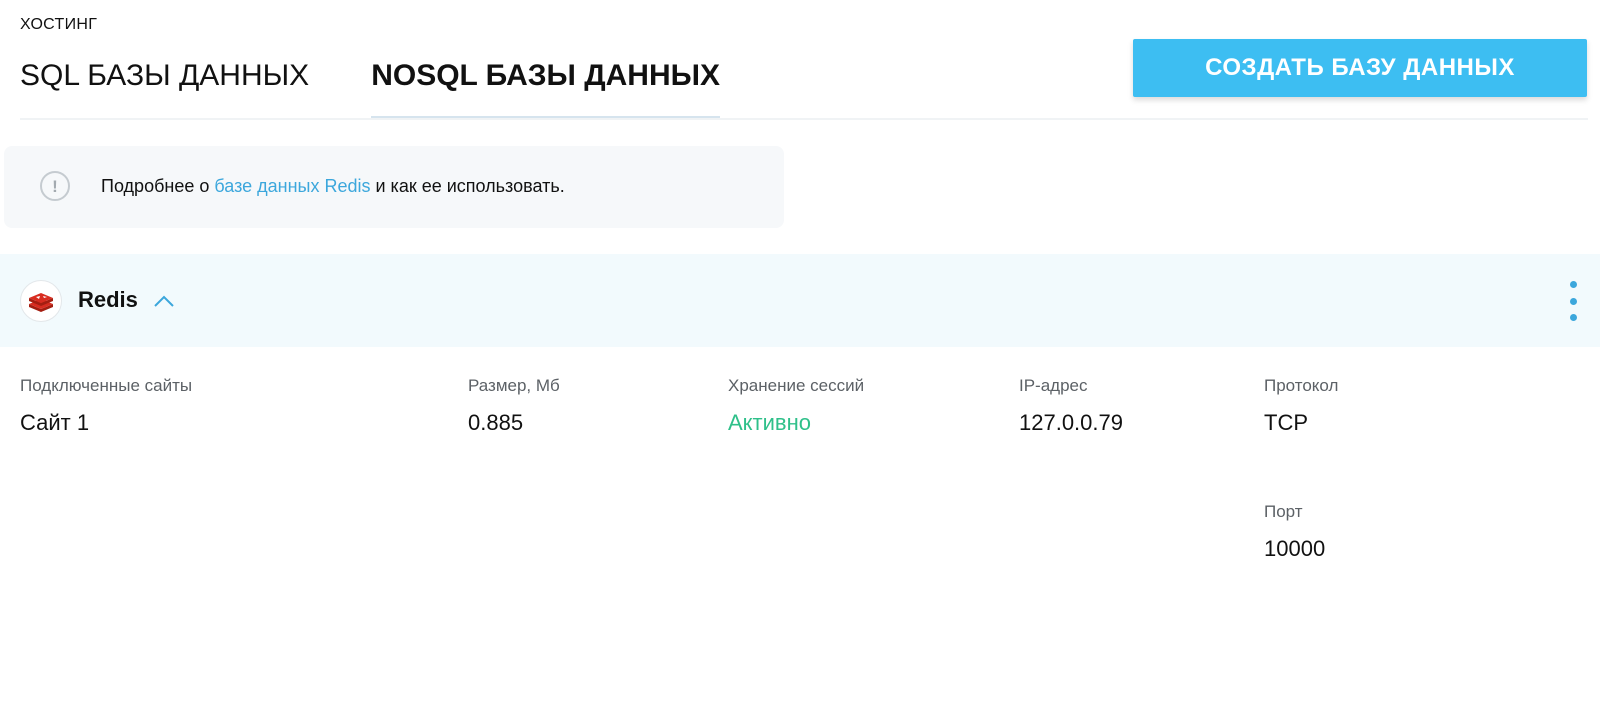 The image size is (1600, 702). I want to click on port-value: 10000, so click(1295, 548).